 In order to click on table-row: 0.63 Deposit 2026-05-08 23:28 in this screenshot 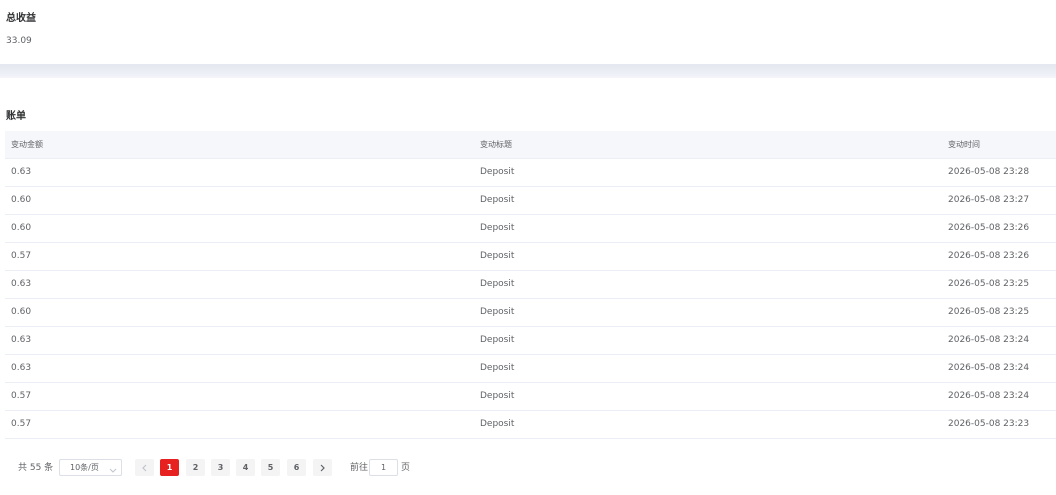, I will do `click(530, 173)`.